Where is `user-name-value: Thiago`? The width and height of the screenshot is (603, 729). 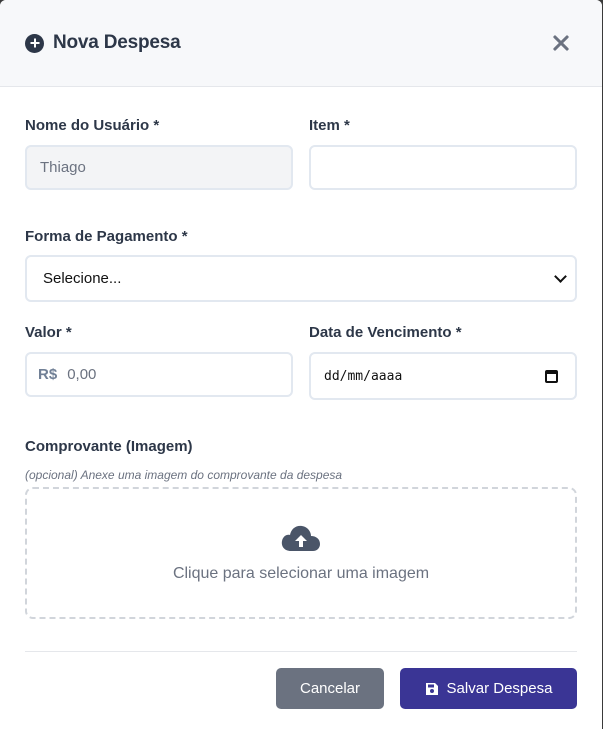 user-name-value: Thiago is located at coordinates (63, 167).